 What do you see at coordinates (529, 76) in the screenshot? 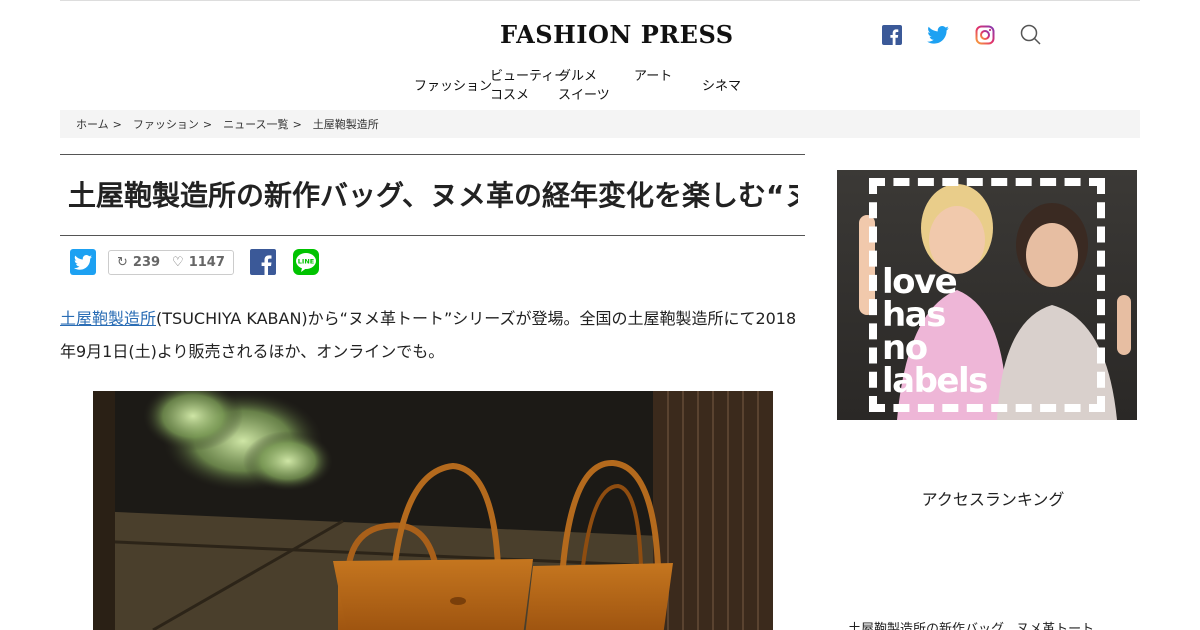
I see `nav-label: ビューティー` at bounding box center [529, 76].